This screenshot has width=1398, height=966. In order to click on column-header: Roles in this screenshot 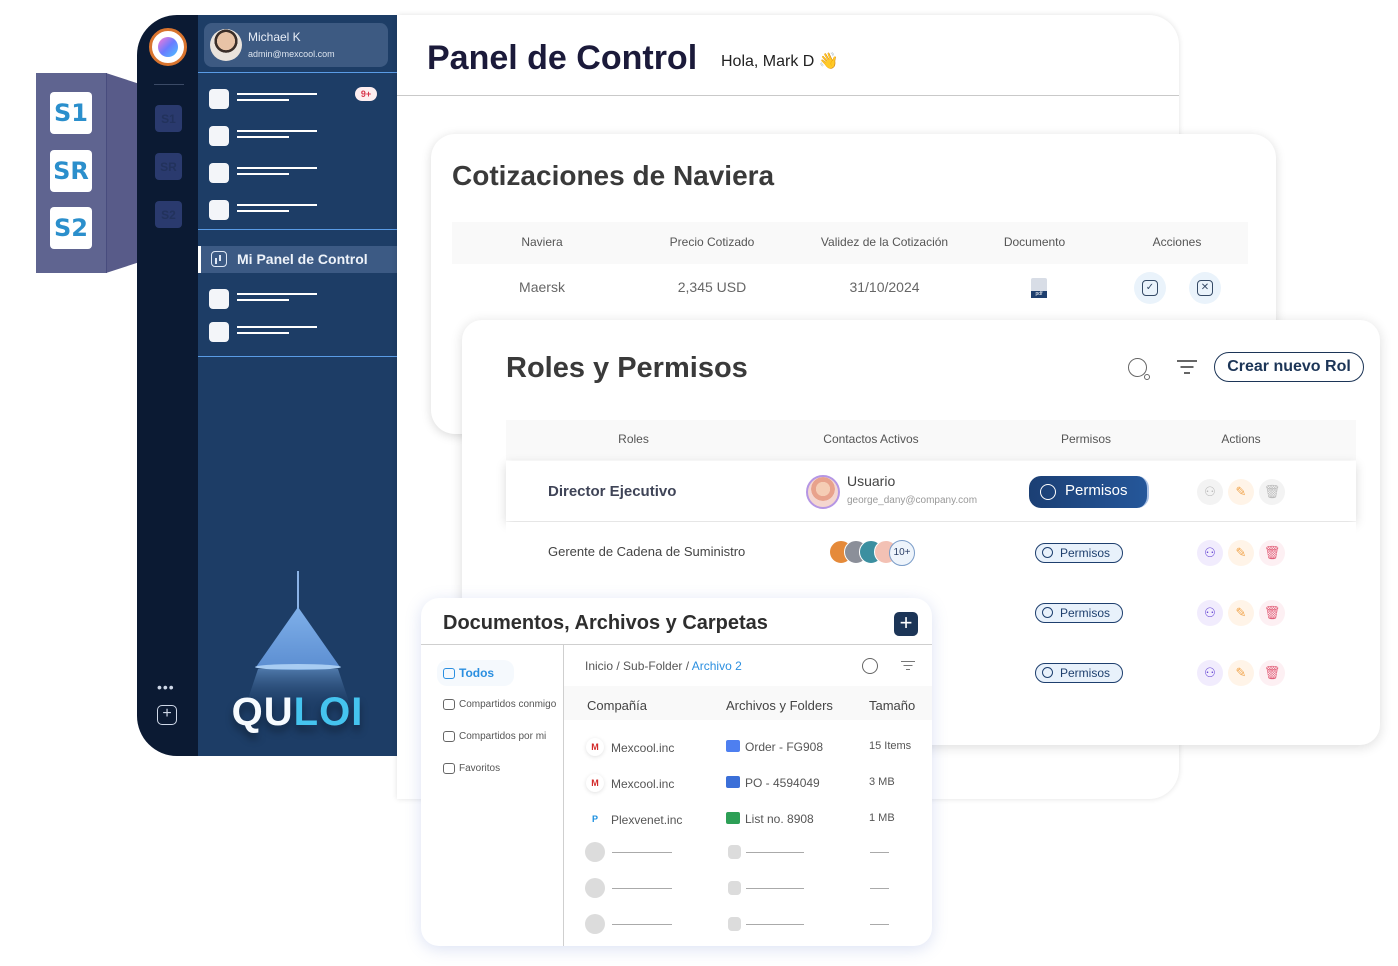, I will do `click(633, 439)`.